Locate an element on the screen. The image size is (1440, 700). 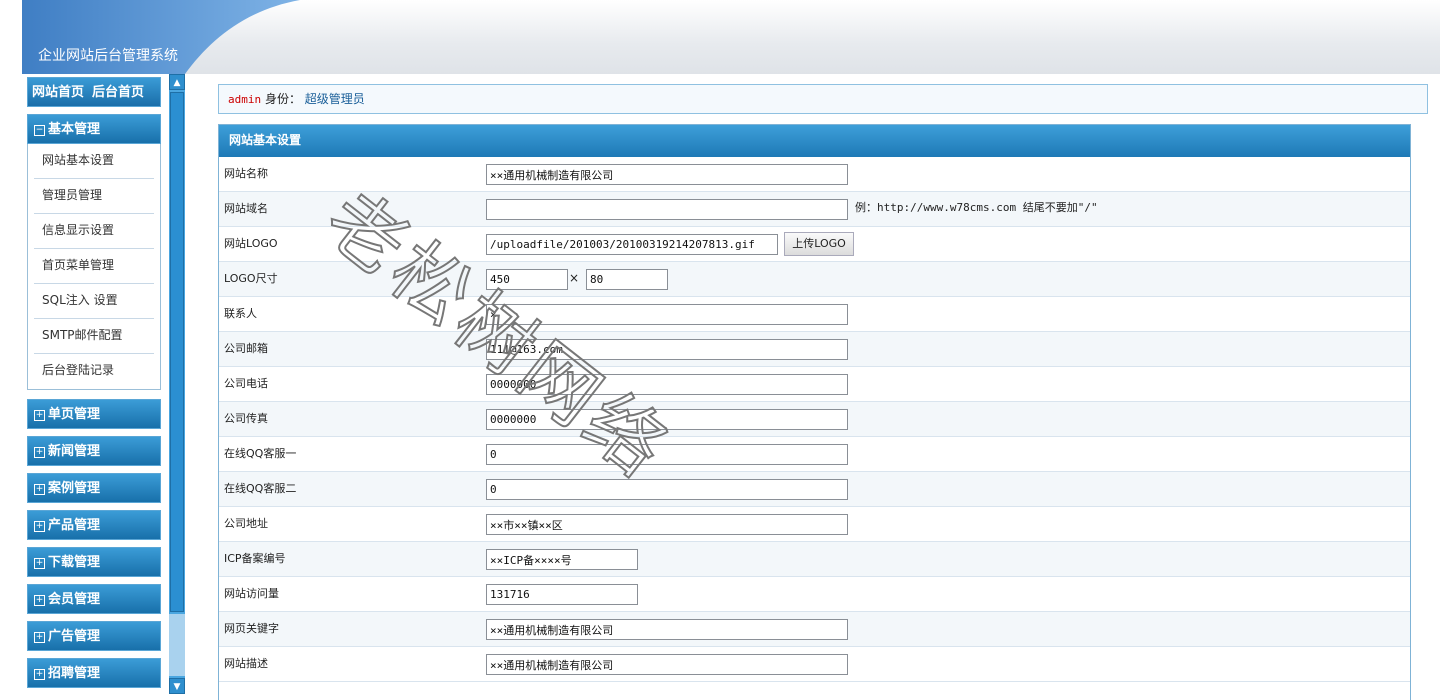
form-row-site-name: 网站名称 is located at coordinates (814, 174).